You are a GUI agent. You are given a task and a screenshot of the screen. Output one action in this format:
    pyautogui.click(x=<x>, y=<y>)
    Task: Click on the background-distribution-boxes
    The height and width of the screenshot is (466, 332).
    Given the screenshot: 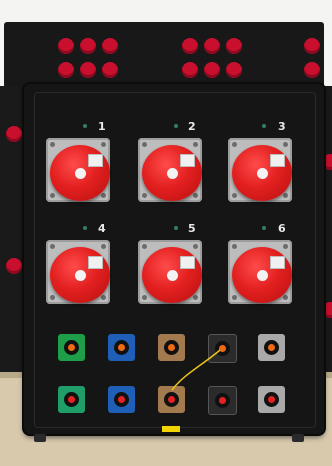 What is the action you would take?
    pyautogui.click(x=164, y=55)
    